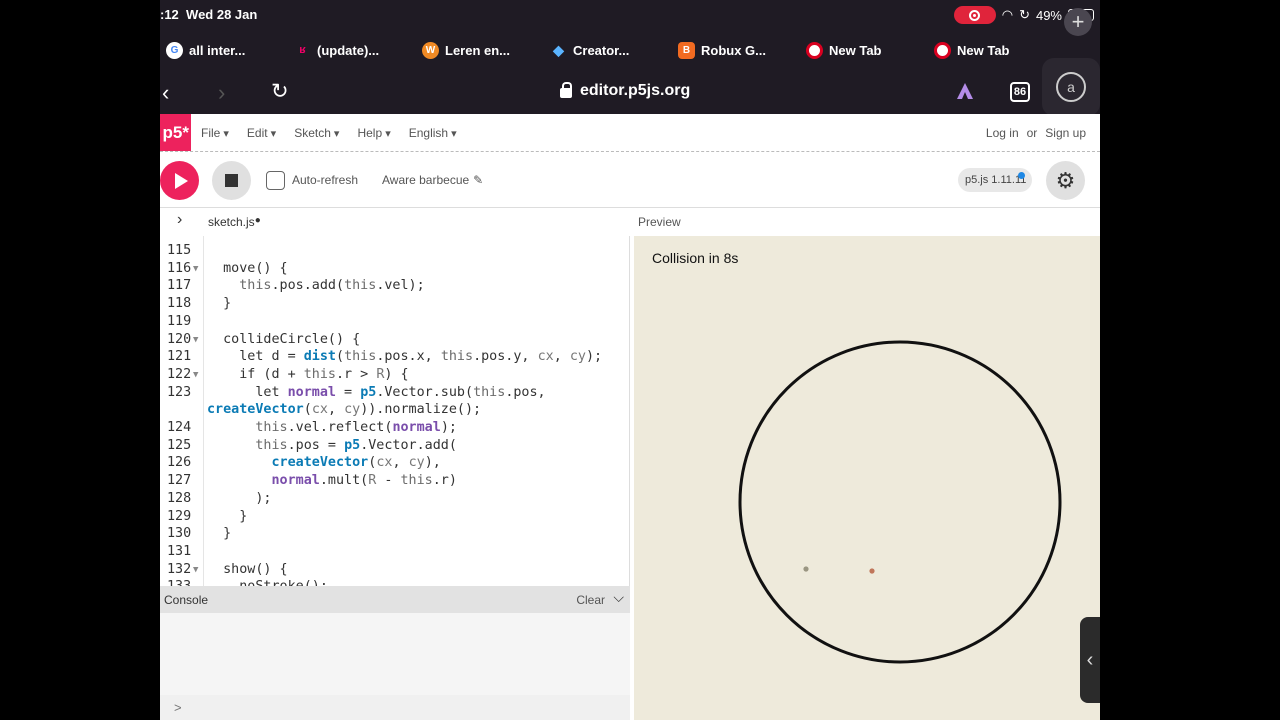 The width and height of the screenshot is (1280, 720). I want to click on tab-count-icon: 86, so click(1020, 92).